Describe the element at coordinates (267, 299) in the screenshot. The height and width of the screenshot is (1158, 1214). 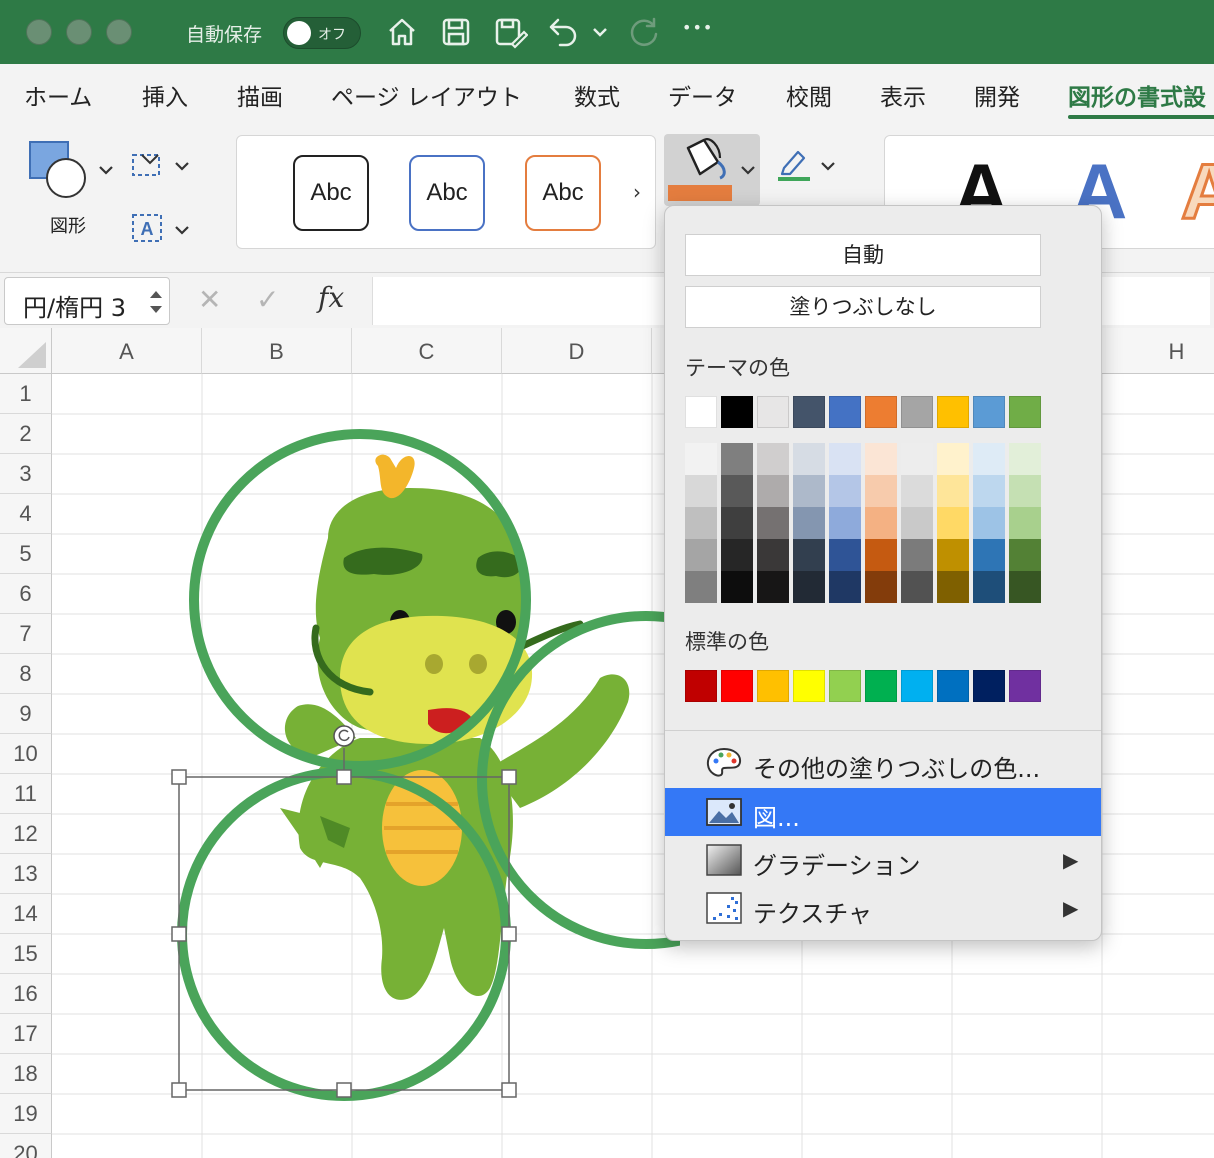
I see `confirm-button: ✓` at that location.